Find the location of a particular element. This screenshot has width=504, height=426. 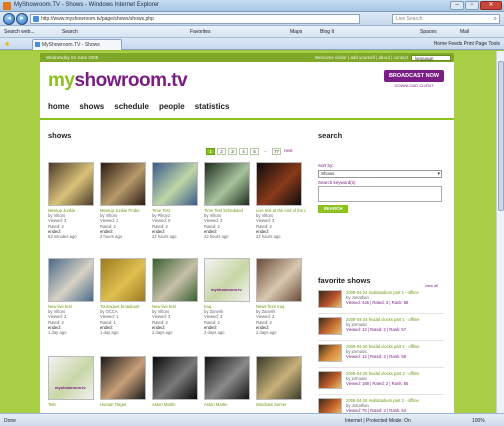

forward-button: ▸ is located at coordinates (22, 19).